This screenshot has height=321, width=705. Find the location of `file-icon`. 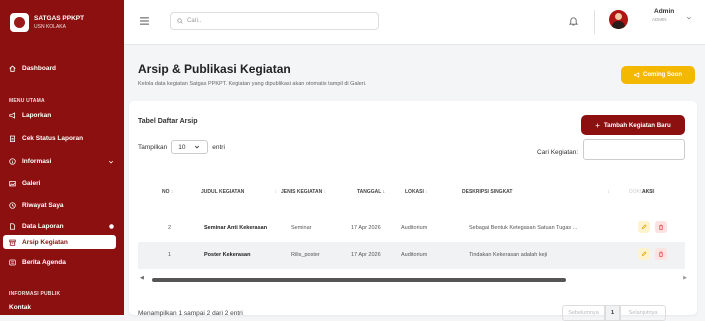

file-icon is located at coordinates (12, 226).